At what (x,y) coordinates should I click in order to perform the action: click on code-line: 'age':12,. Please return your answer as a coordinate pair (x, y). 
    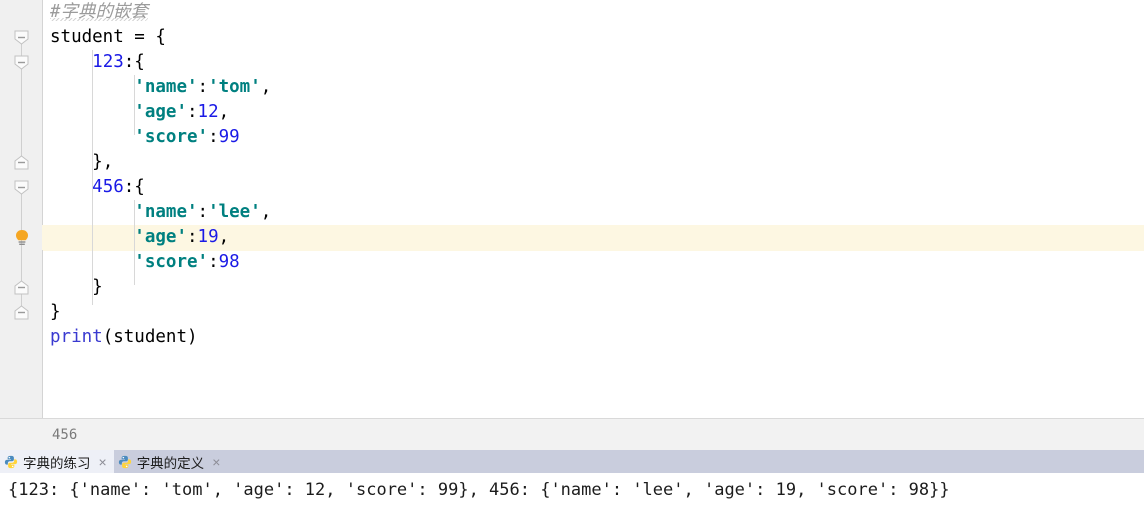
    Looking at the image, I should click on (593, 112).